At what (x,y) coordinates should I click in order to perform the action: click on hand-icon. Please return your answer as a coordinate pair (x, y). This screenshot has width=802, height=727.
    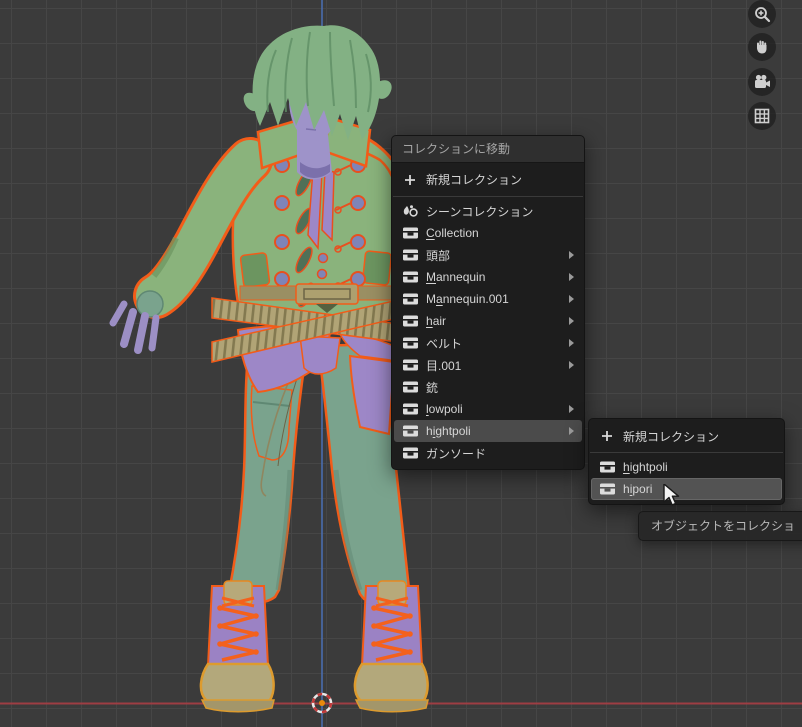
    Looking at the image, I should click on (762, 47).